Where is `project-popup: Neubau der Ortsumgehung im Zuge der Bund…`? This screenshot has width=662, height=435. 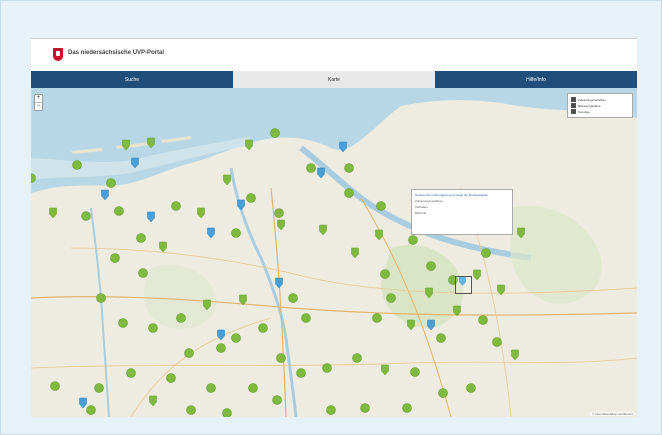 project-popup: Neubau der Ortsumgehung im Zuge der Bund… is located at coordinates (462, 212).